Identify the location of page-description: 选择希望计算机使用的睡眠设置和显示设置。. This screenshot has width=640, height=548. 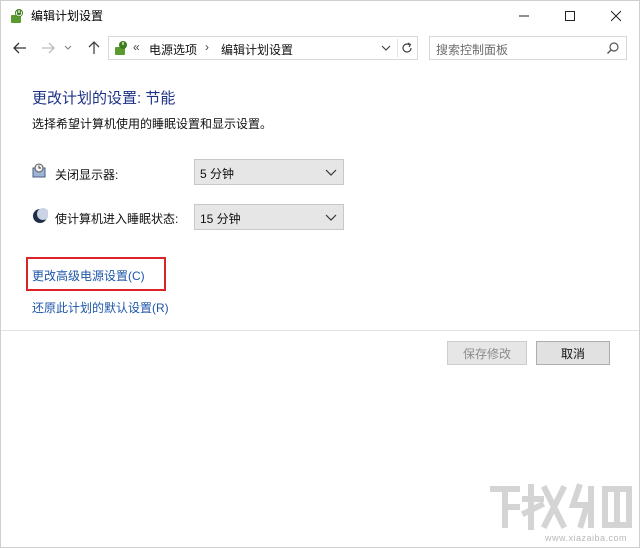
(152, 124).